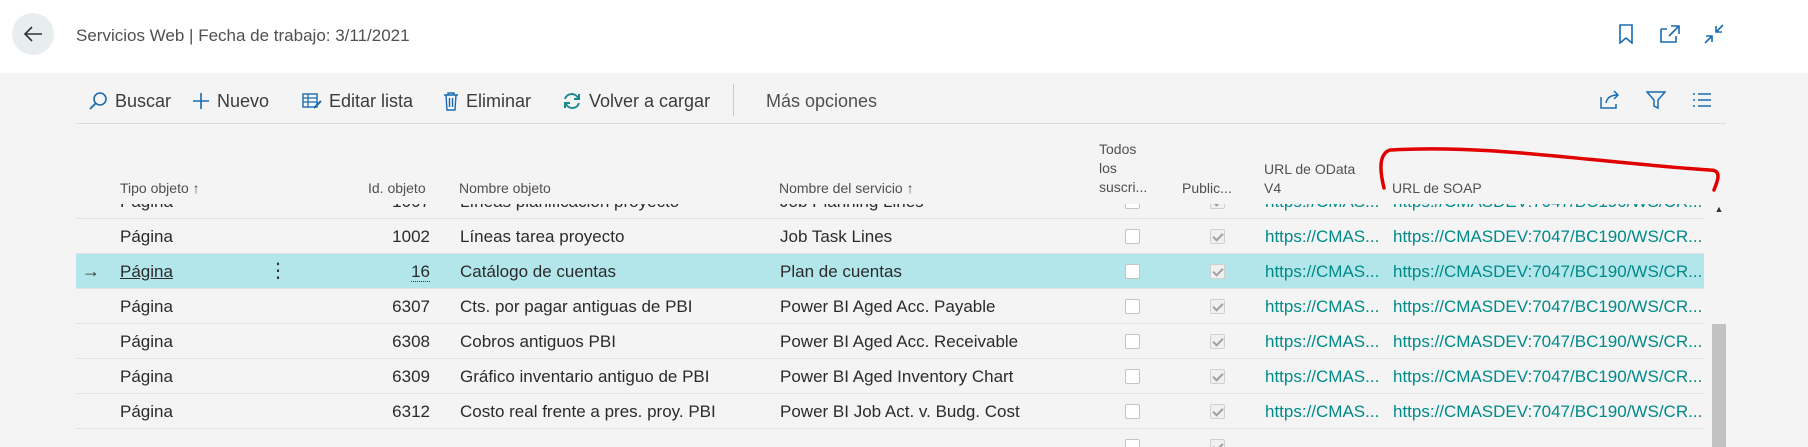  Describe the element at coordinates (588, 411) in the screenshot. I see `cell-nombre: Costo real frente a pres. proy. PBI` at that location.